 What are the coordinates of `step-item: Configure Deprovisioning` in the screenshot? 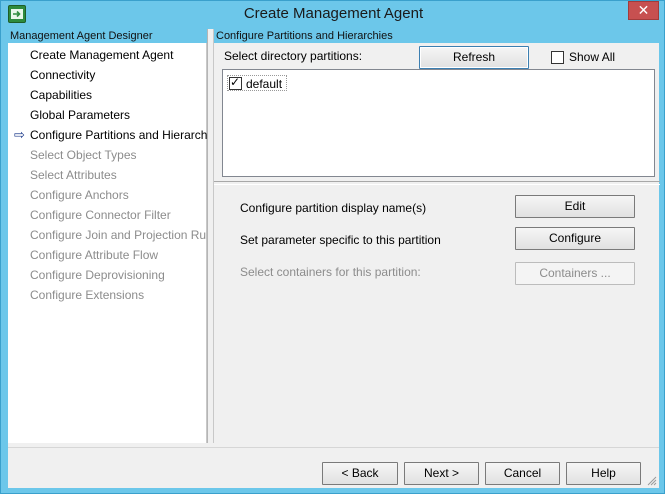 It's located at (107, 275).